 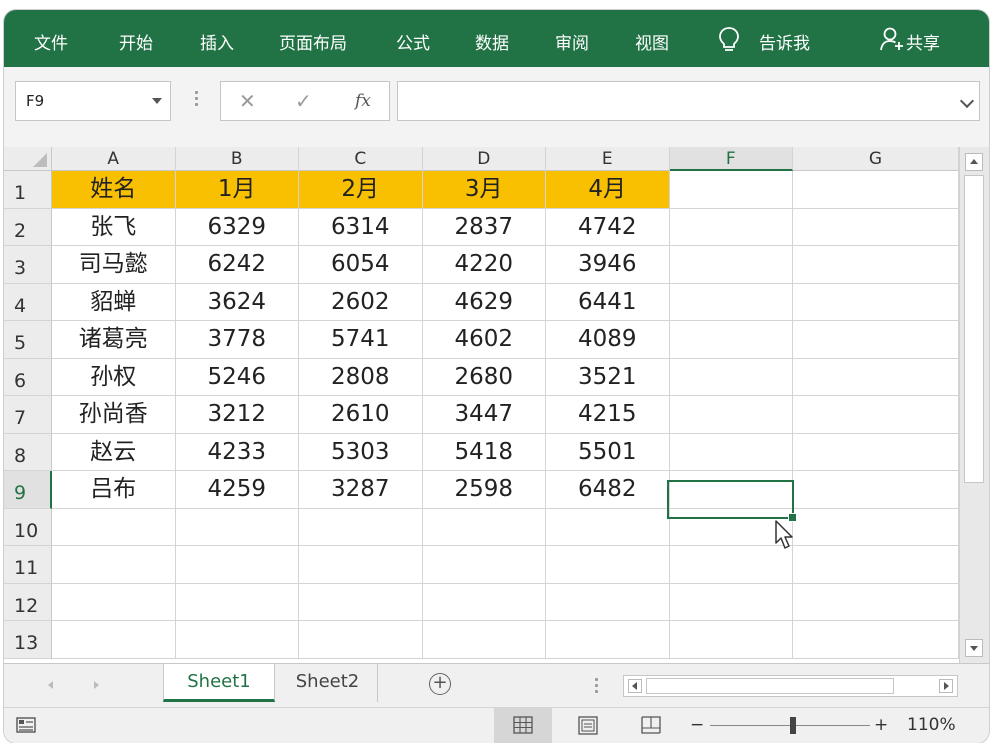 I want to click on expand-formula-icon, so click(x=967, y=101).